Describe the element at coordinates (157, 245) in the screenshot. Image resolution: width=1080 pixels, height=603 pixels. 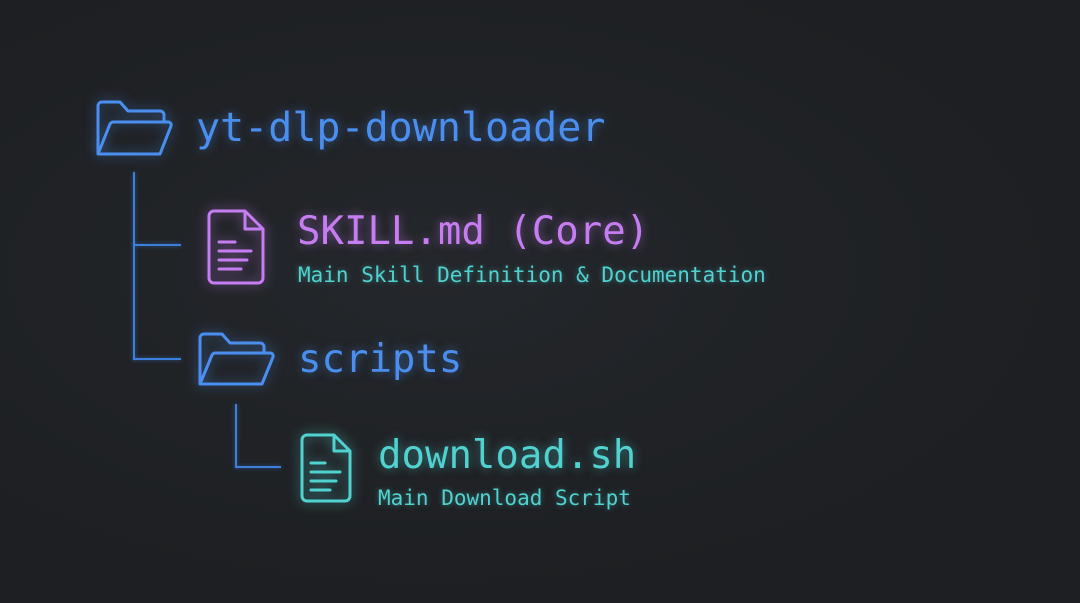
I see `tree-connector-skill-branch` at that location.